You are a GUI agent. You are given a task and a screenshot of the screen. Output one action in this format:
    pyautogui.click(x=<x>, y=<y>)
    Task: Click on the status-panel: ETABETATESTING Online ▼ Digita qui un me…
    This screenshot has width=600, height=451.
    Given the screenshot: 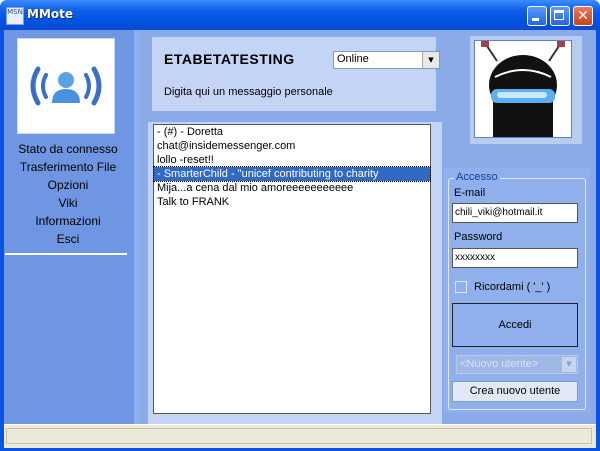 What is the action you would take?
    pyautogui.click(x=296, y=74)
    